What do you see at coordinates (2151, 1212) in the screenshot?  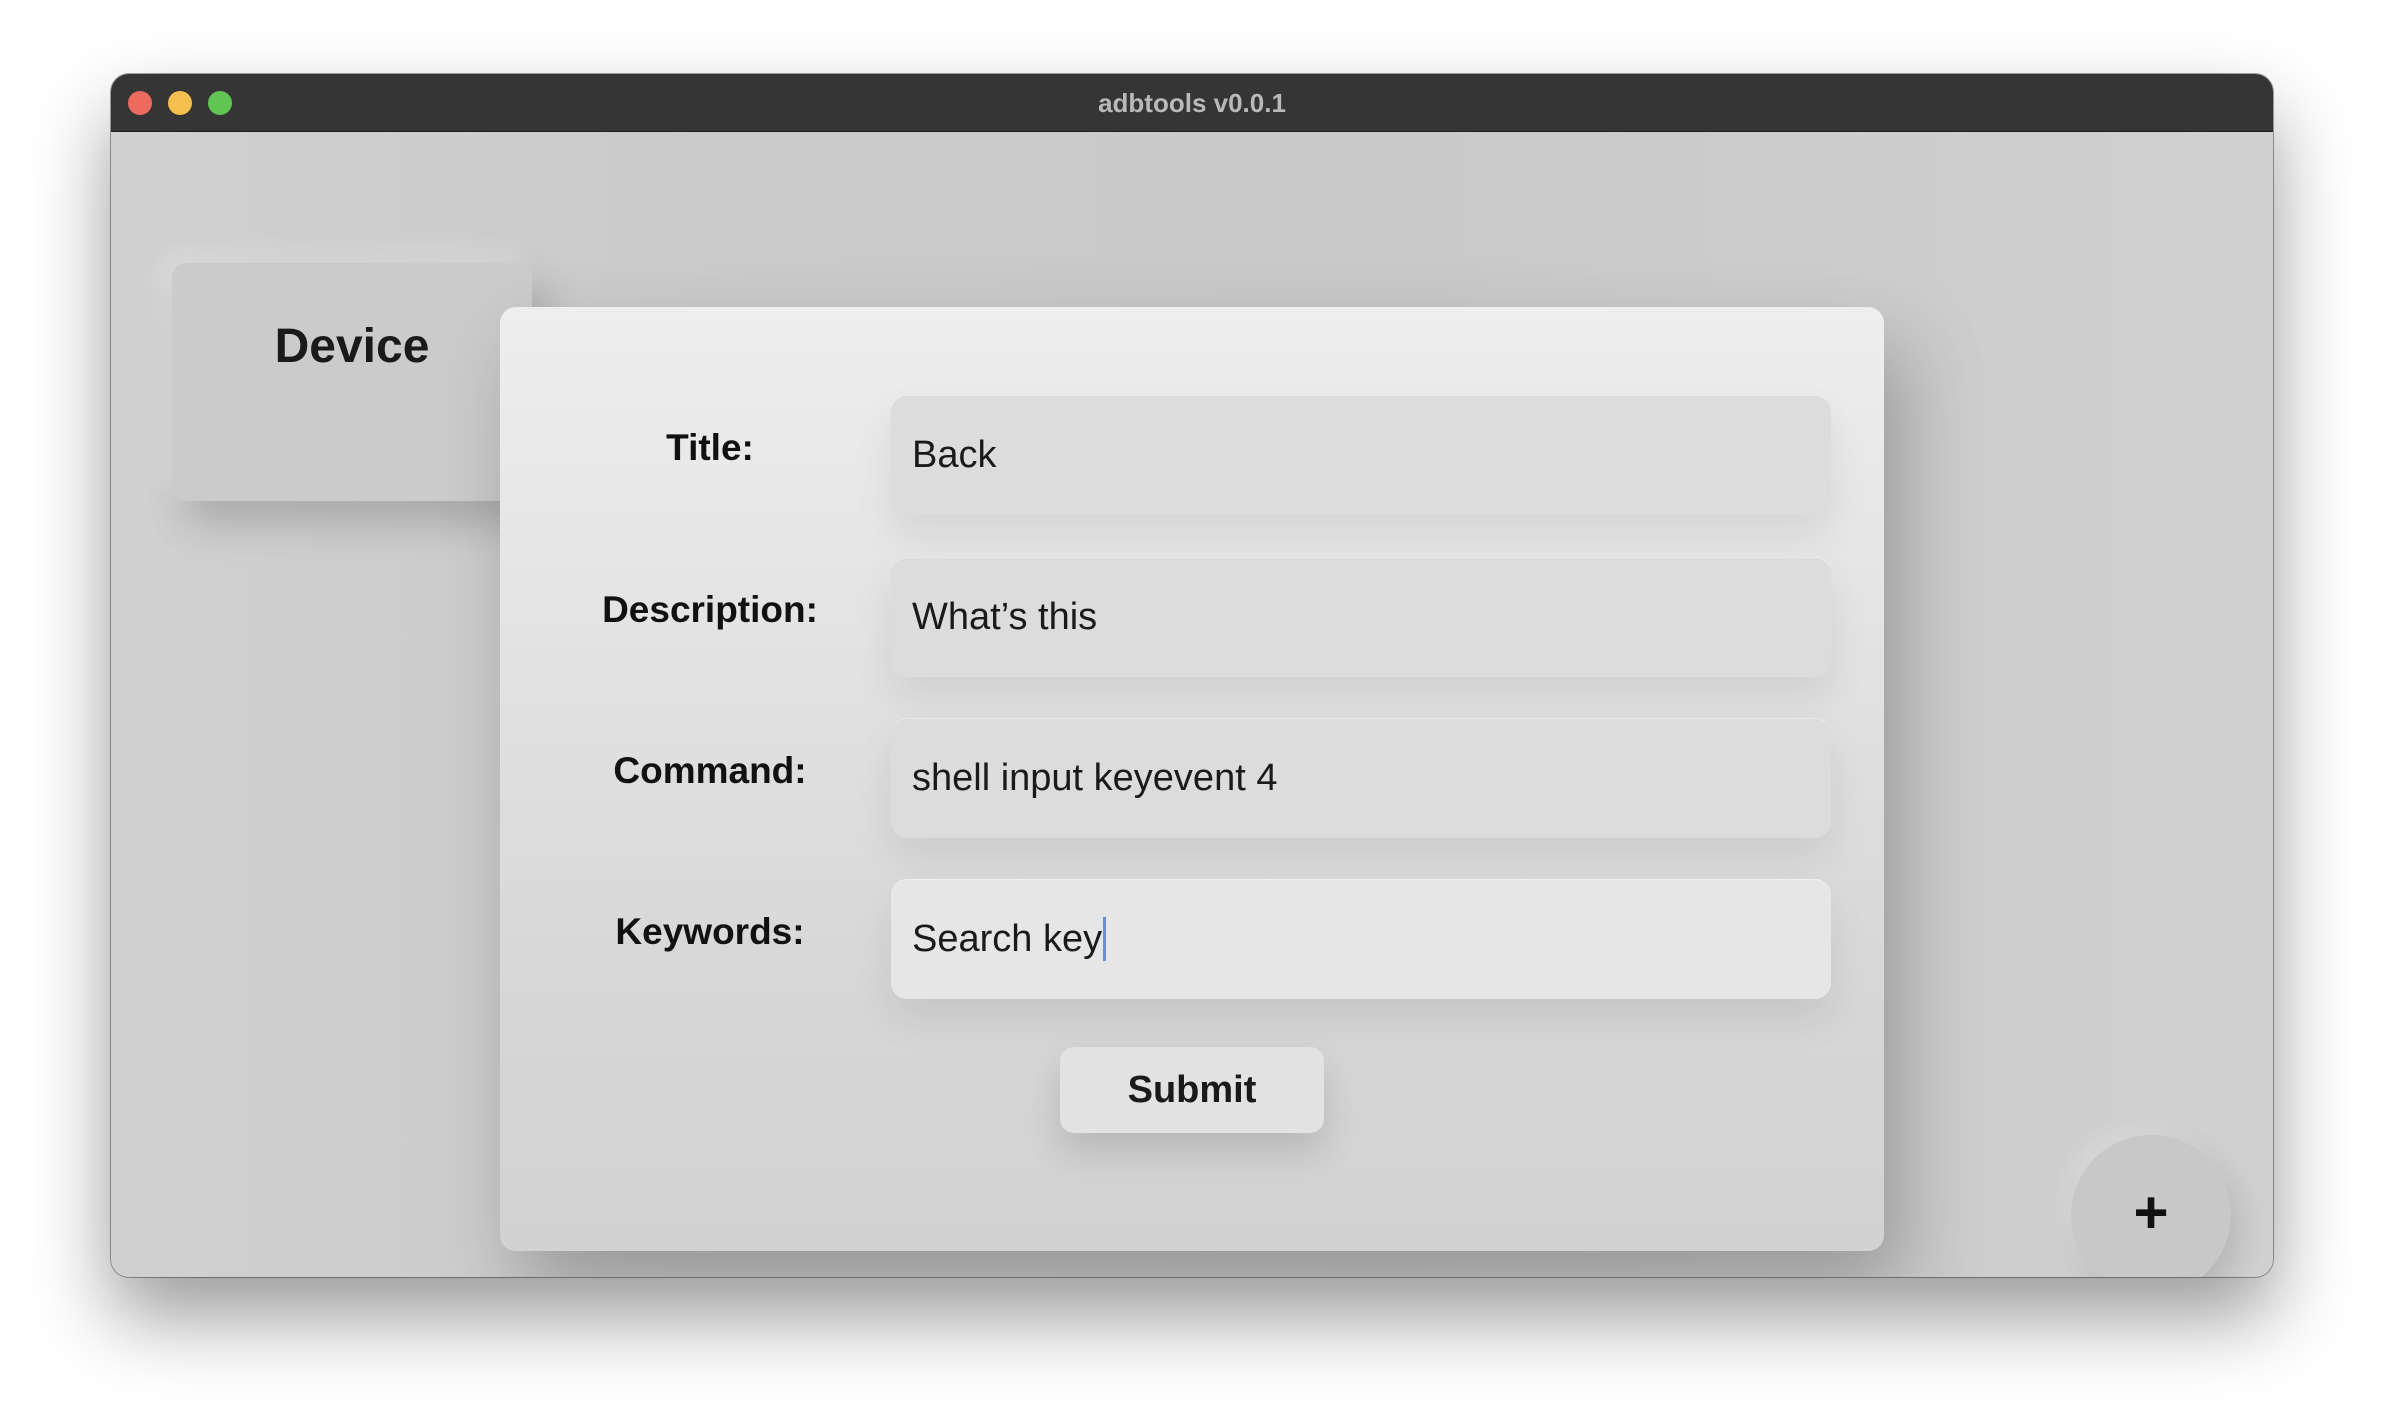 I see `plus-icon: +` at bounding box center [2151, 1212].